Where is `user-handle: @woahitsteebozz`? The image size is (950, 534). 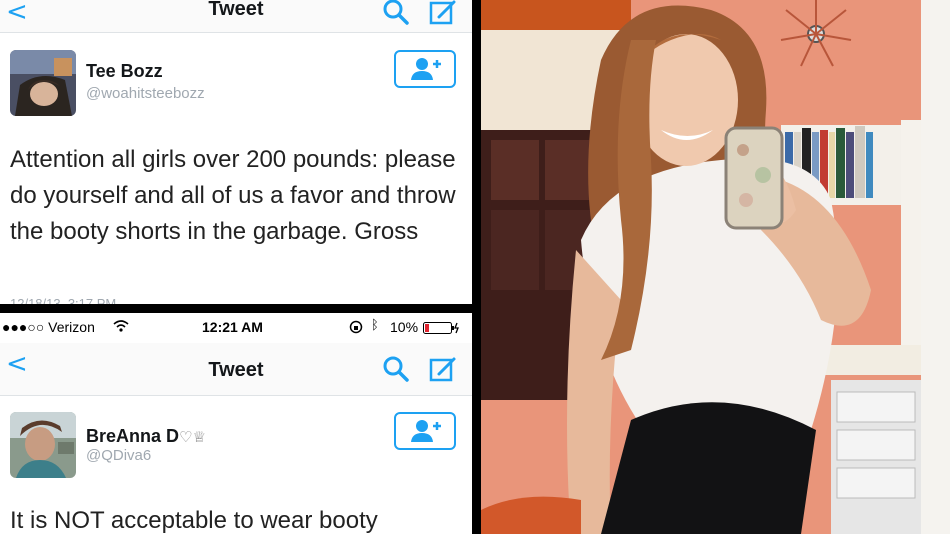
user-handle: @woahitsteebozz is located at coordinates (145, 93).